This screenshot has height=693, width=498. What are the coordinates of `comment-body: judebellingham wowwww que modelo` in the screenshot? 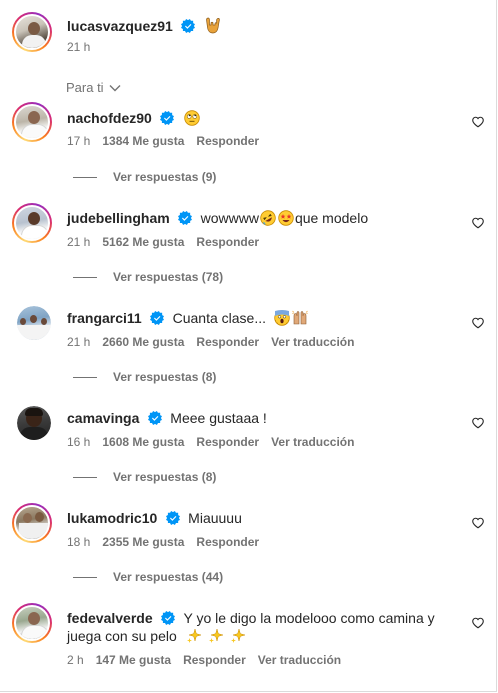 It's located at (217, 219).